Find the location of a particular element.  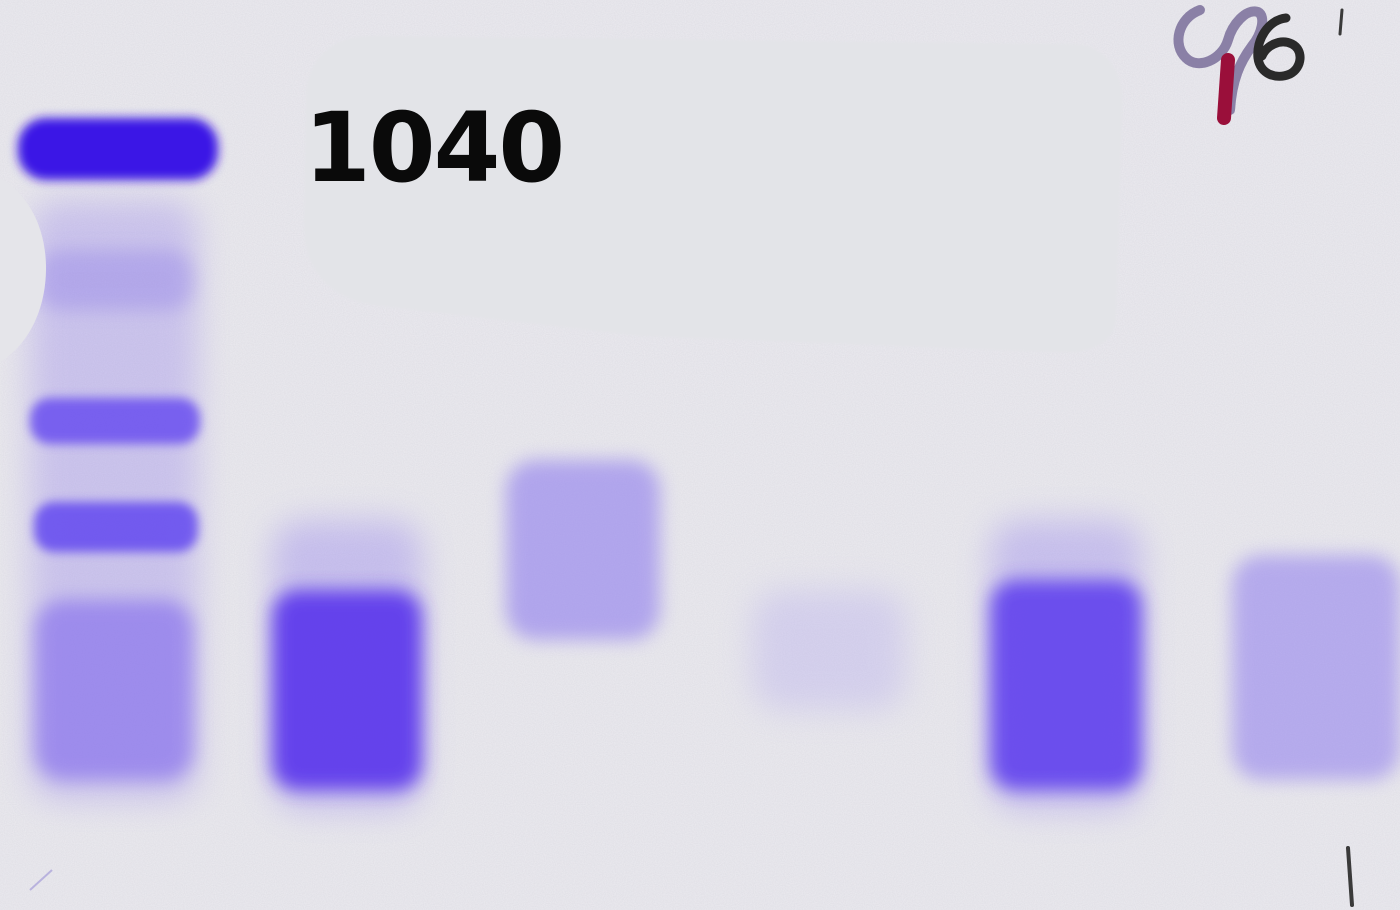

pen-tick-top-icon is located at coordinates (1341, 22).